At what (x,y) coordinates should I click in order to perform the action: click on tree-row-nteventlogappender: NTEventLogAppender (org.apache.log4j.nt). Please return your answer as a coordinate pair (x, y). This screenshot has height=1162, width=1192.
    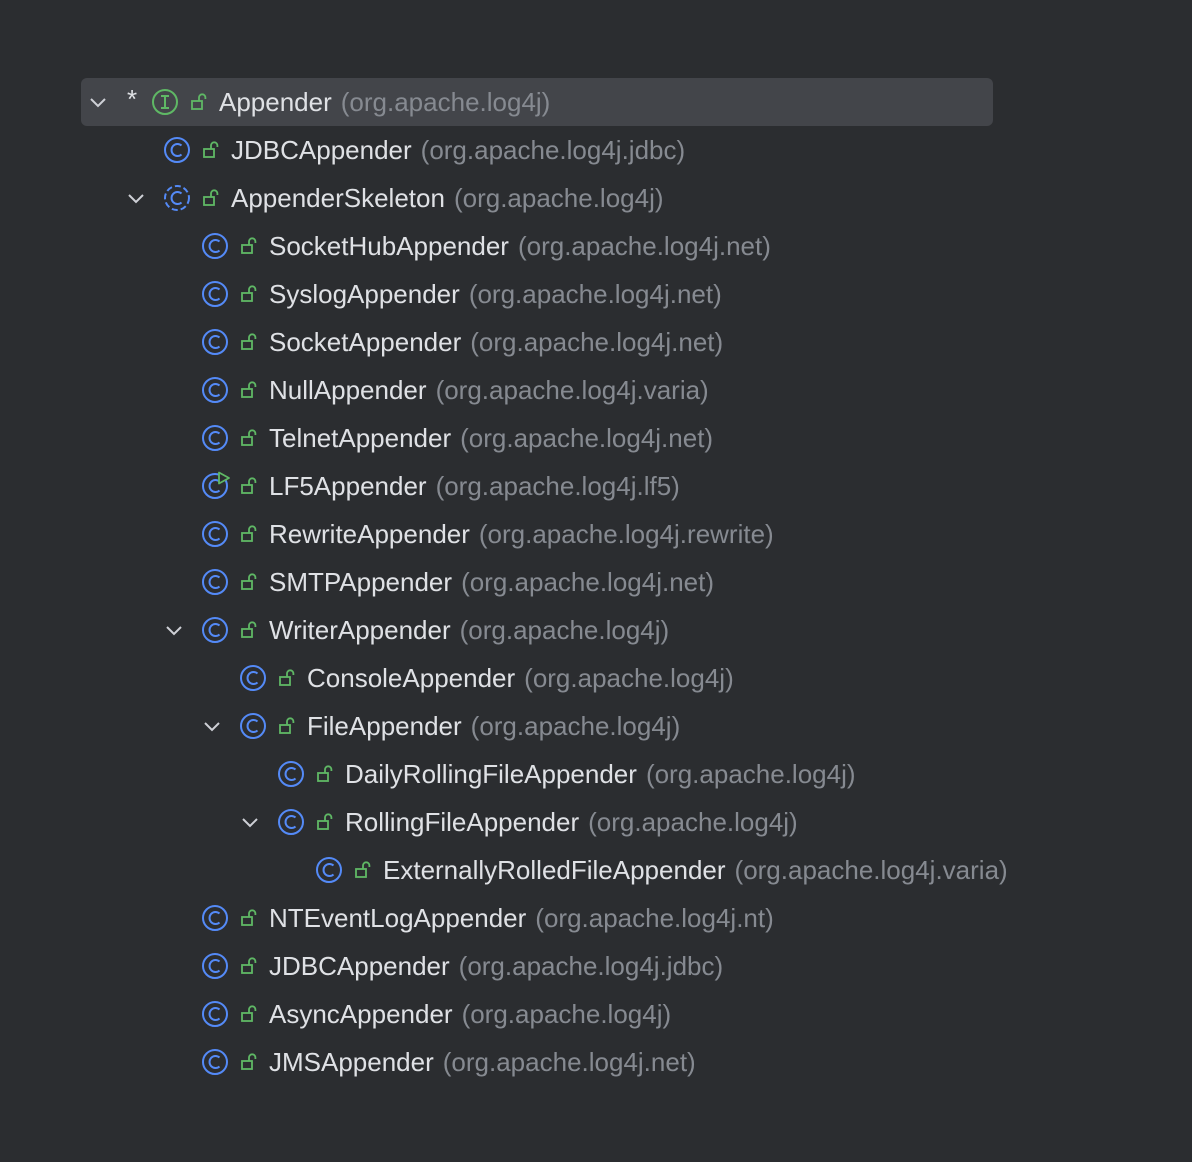
    Looking at the image, I should click on (596, 918).